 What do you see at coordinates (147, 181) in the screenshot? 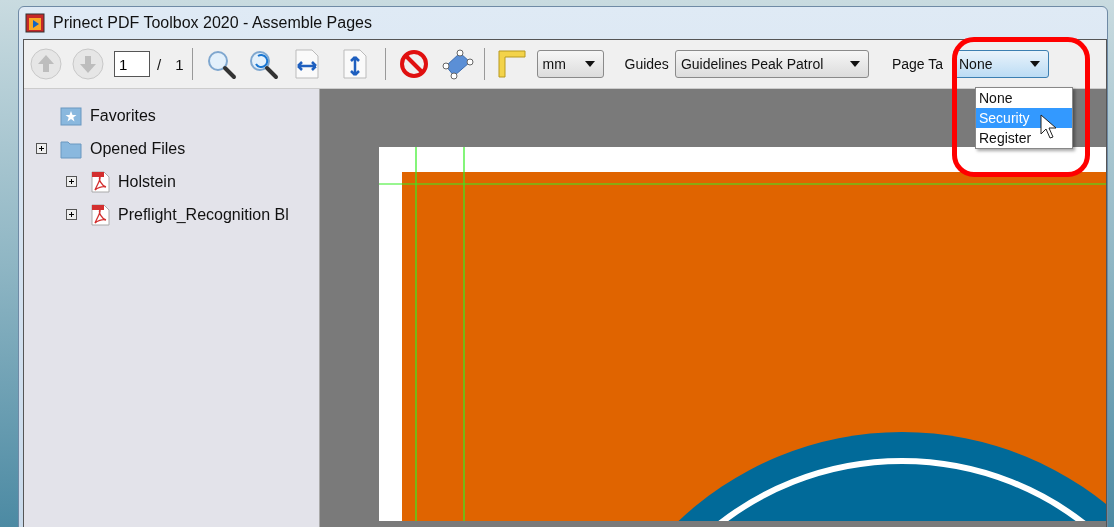
I see `tree-item: Holstein` at bounding box center [147, 181].